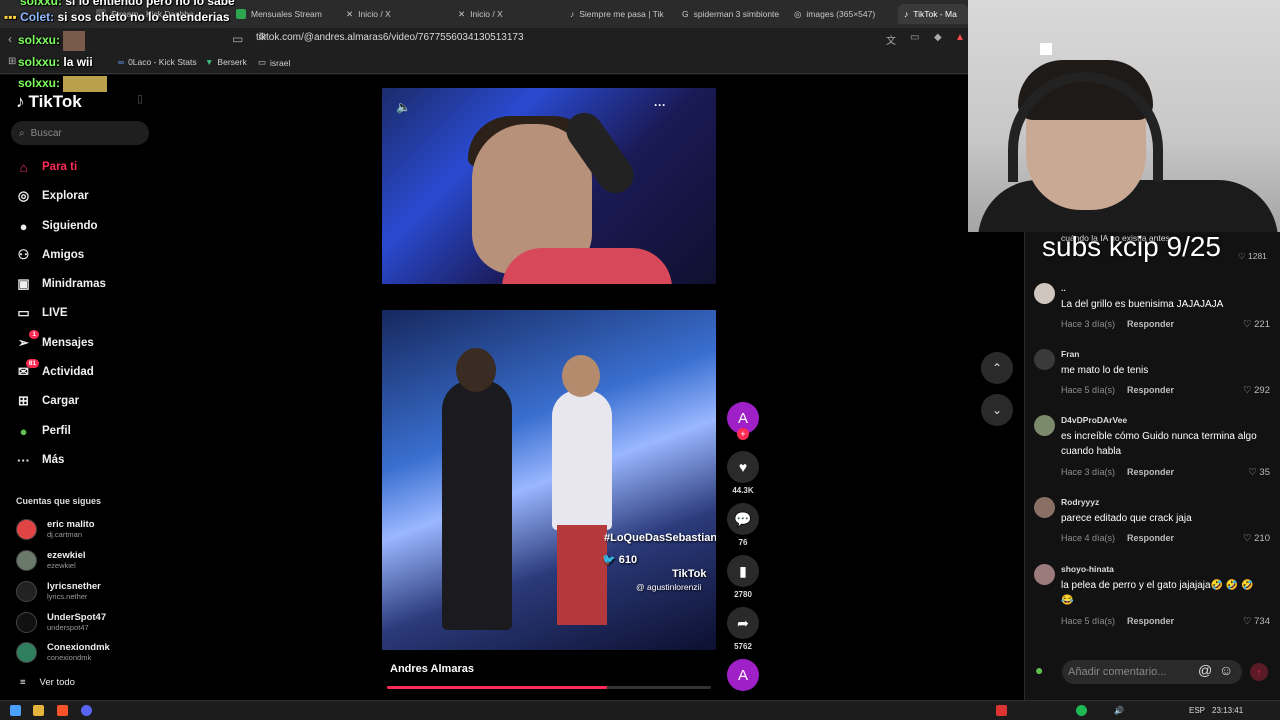  What do you see at coordinates (55, 341) in the screenshot?
I see `nav-messages: ➢ 1 Mensajes` at bounding box center [55, 341].